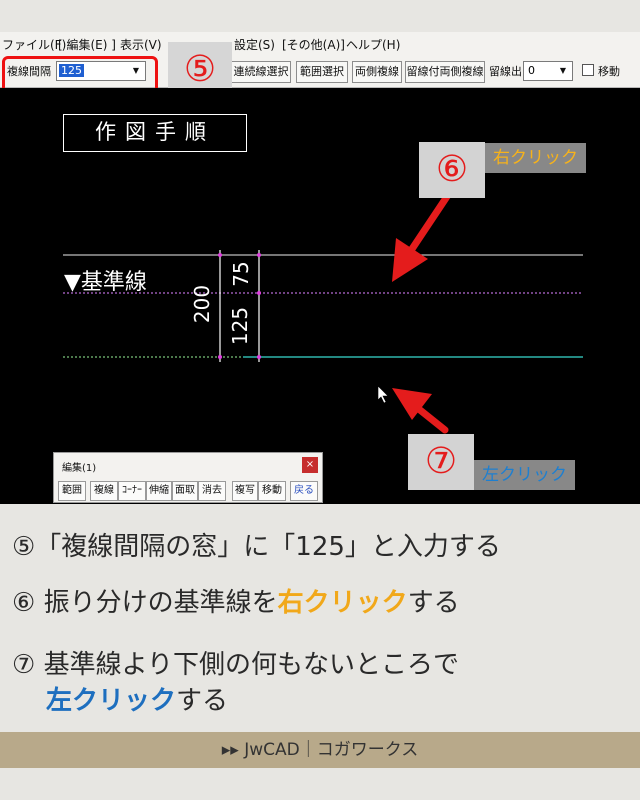  Describe the element at coordinates (452, 170) in the screenshot. I see `step6-badge: ⑥` at that location.